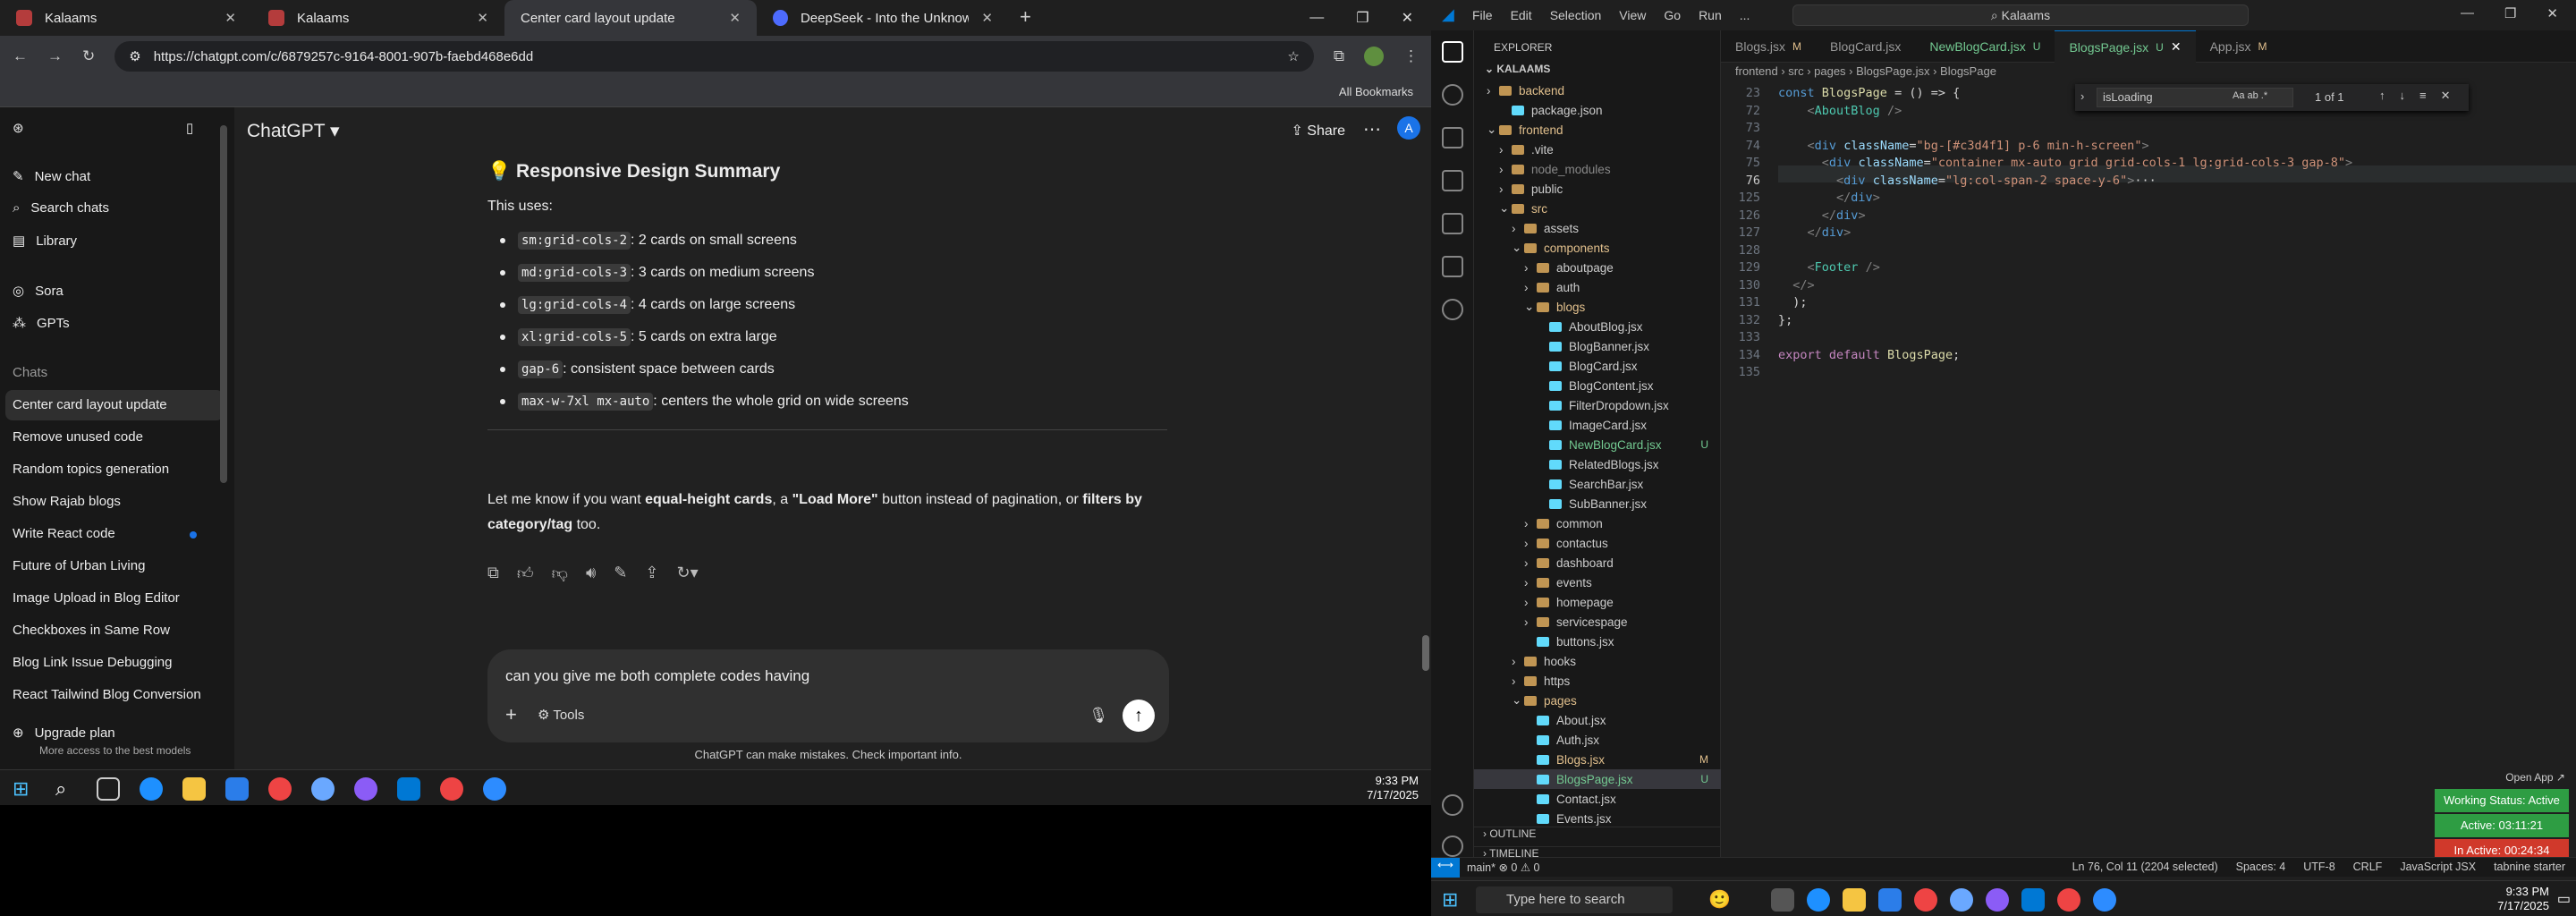 The image size is (2576, 916). Describe the element at coordinates (493, 573) in the screenshot. I see `copy-icon: ⧉` at that location.